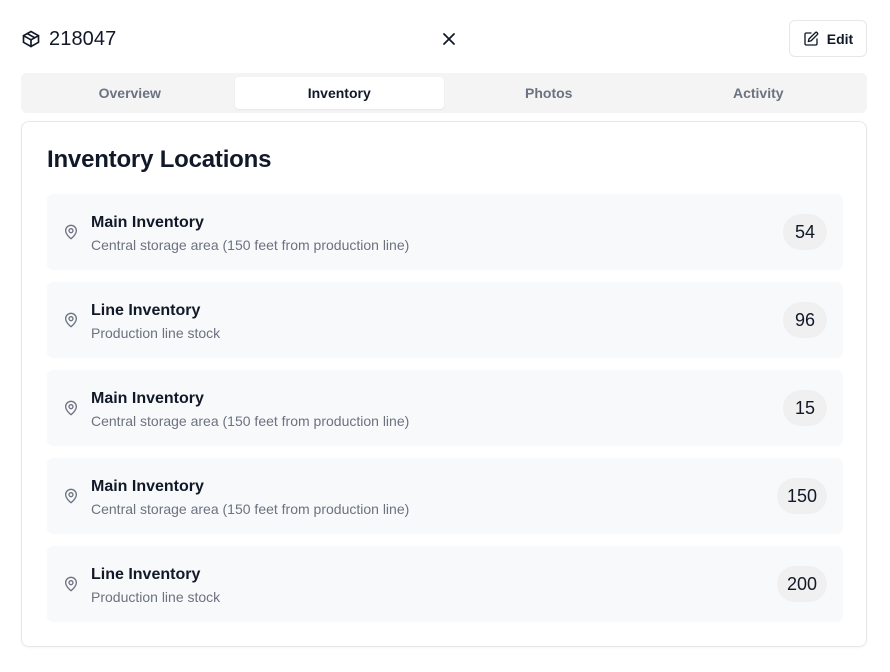  Describe the element at coordinates (31, 39) in the screenshot. I see `package-icon` at that location.